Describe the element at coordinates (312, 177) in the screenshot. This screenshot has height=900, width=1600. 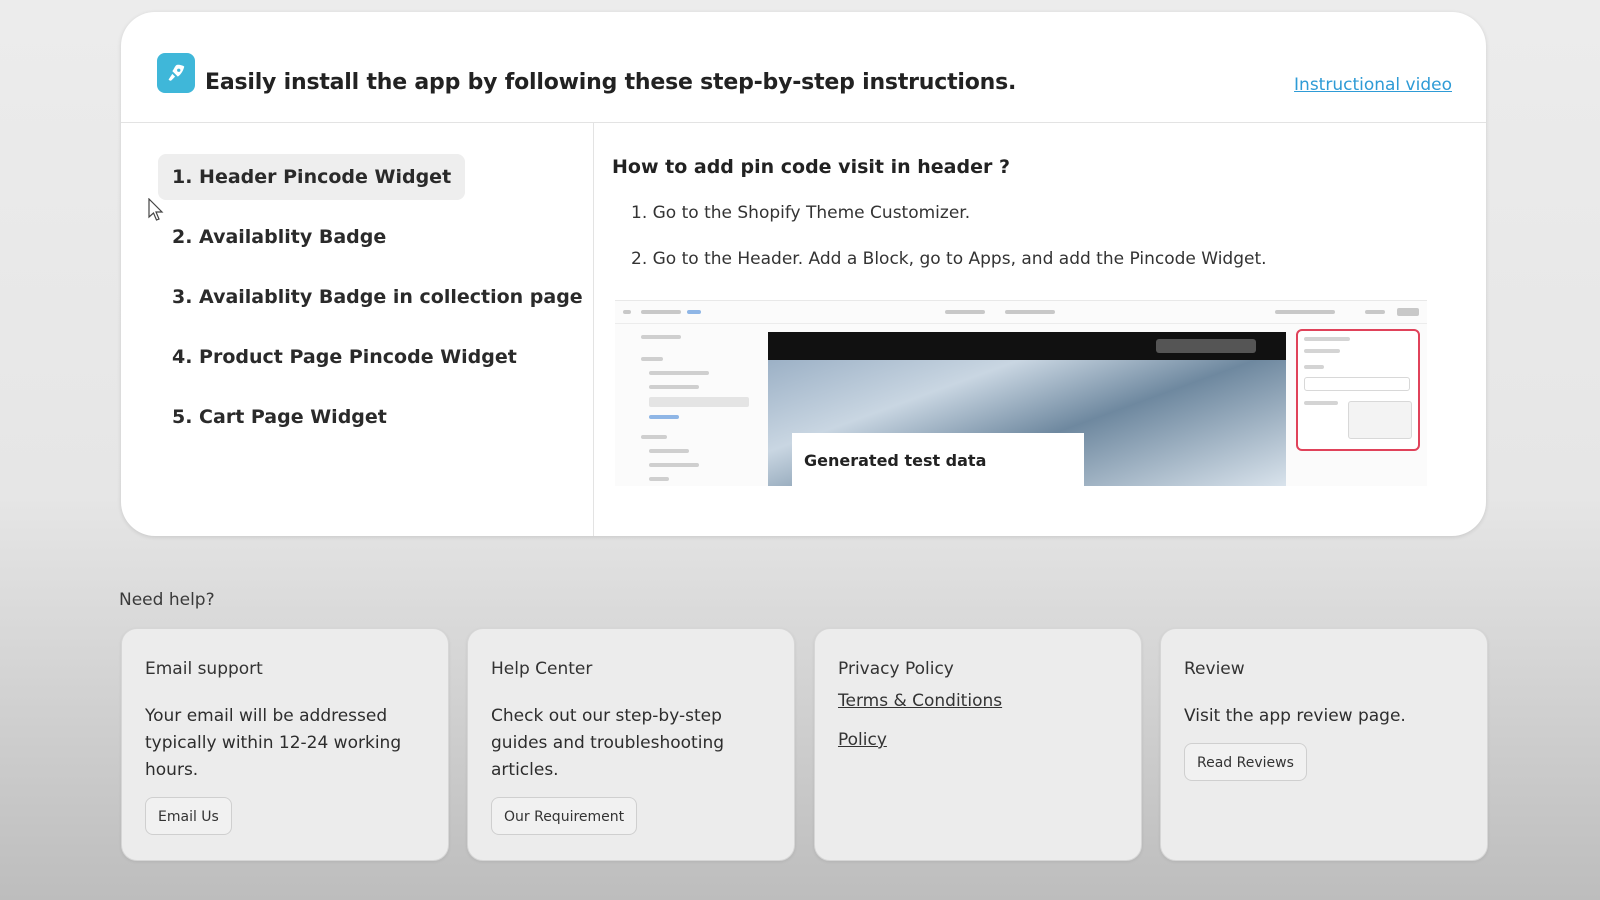
I see `step-header-pincode-widget: 1. Header Pincode Widget` at that location.